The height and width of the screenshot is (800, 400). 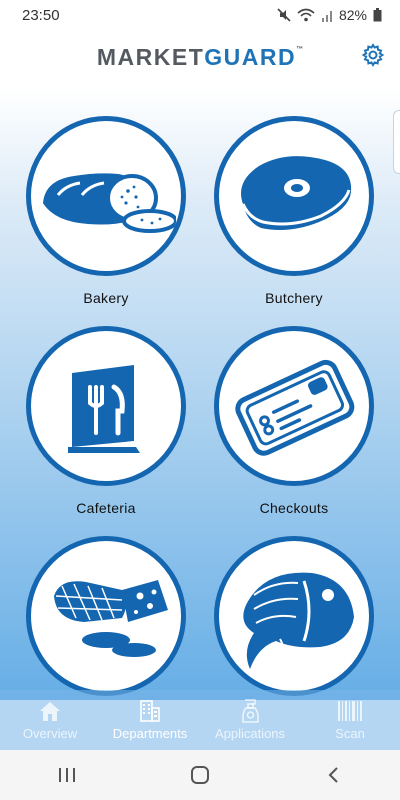 What do you see at coordinates (104, 409) in the screenshot?
I see `menu-cutlery-icon` at bounding box center [104, 409].